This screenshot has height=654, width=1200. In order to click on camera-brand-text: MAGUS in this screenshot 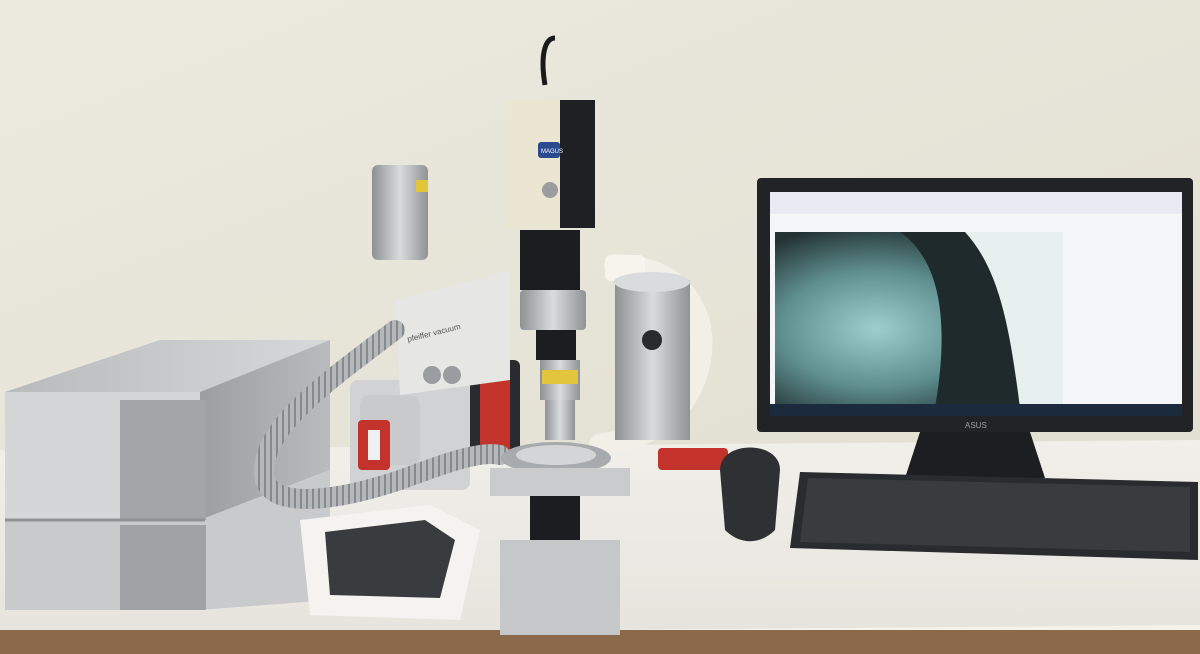, I will do `click(552, 152)`.